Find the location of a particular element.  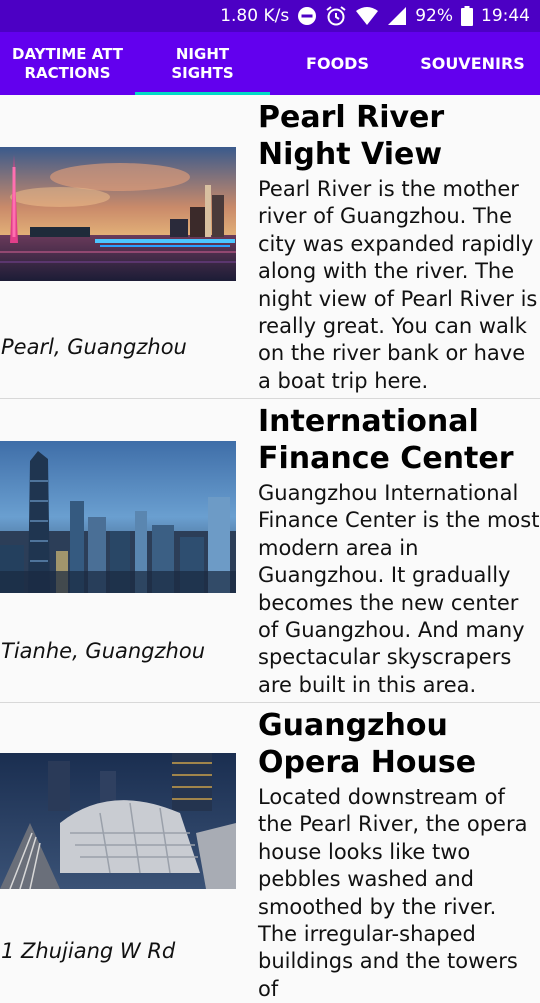

tab-souvenirs: SOUVENIRS is located at coordinates (472, 63).